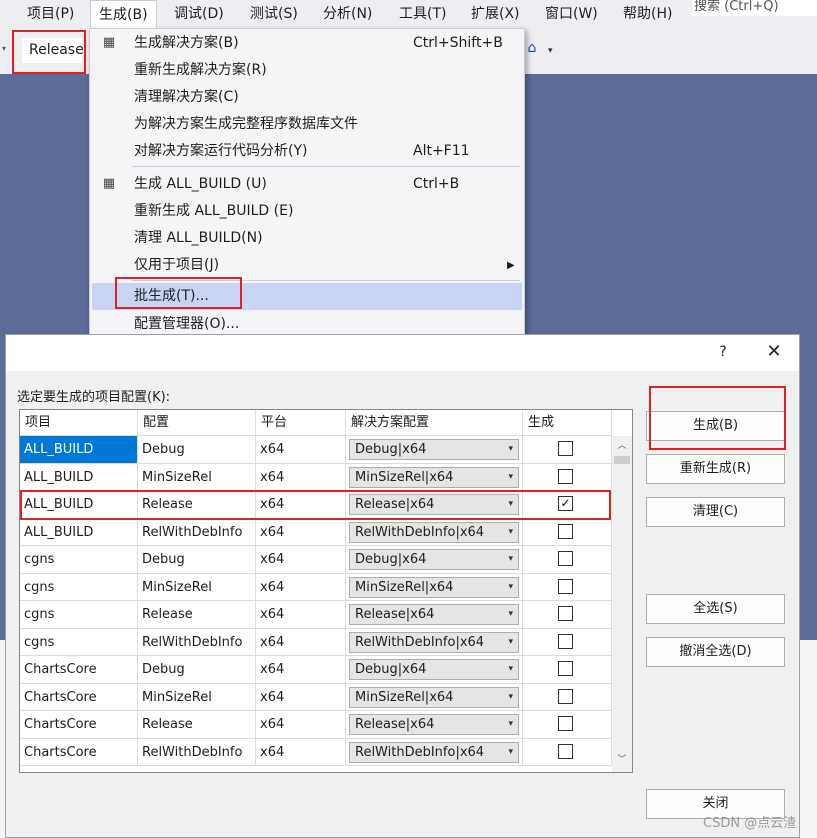  I want to click on column-header-configuration: 配置, so click(197, 423).